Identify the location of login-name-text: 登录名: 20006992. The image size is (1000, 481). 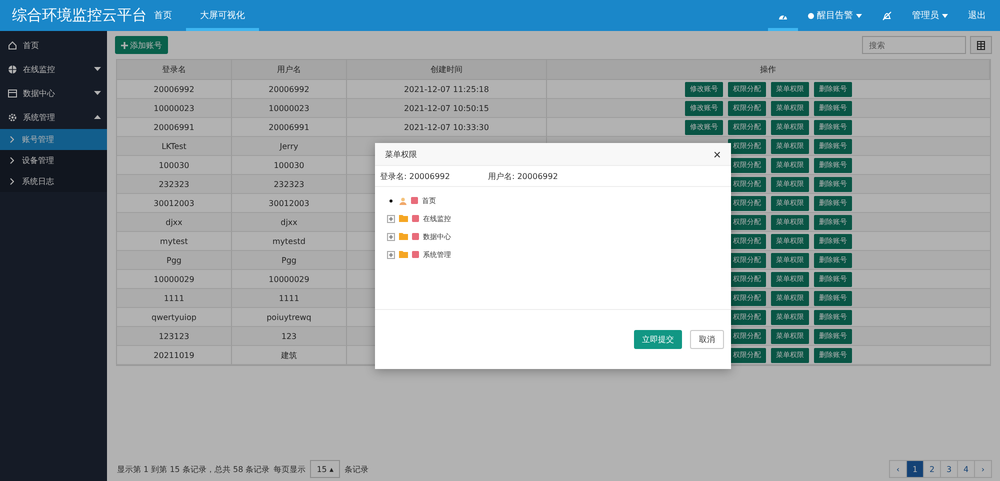
(415, 176).